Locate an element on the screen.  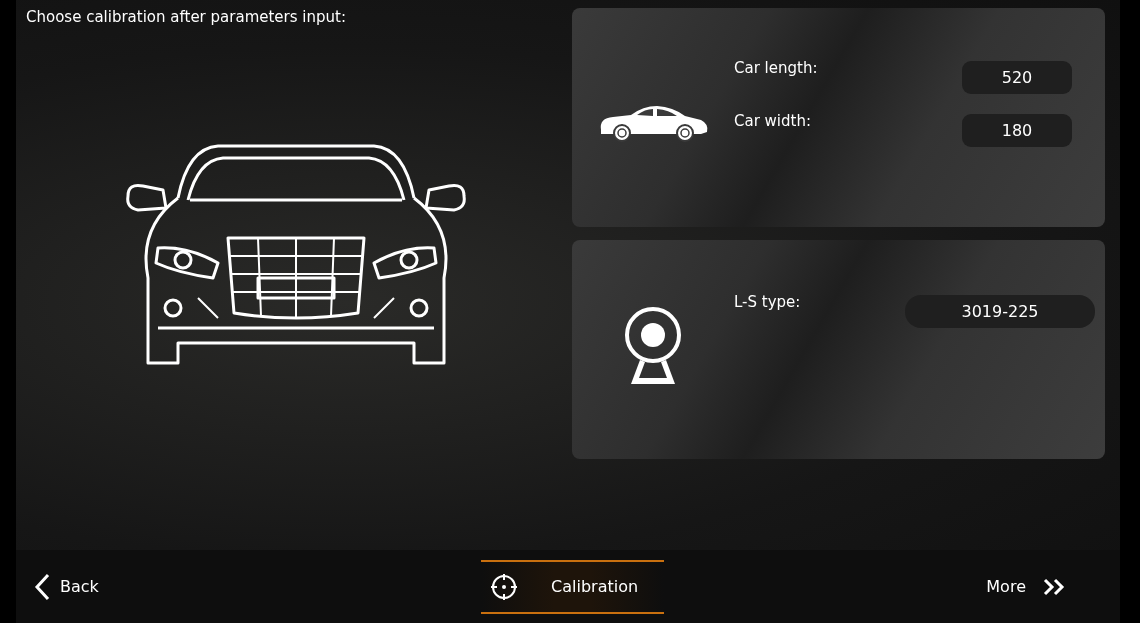
value-field: 3019-225 is located at coordinates (1000, 311).